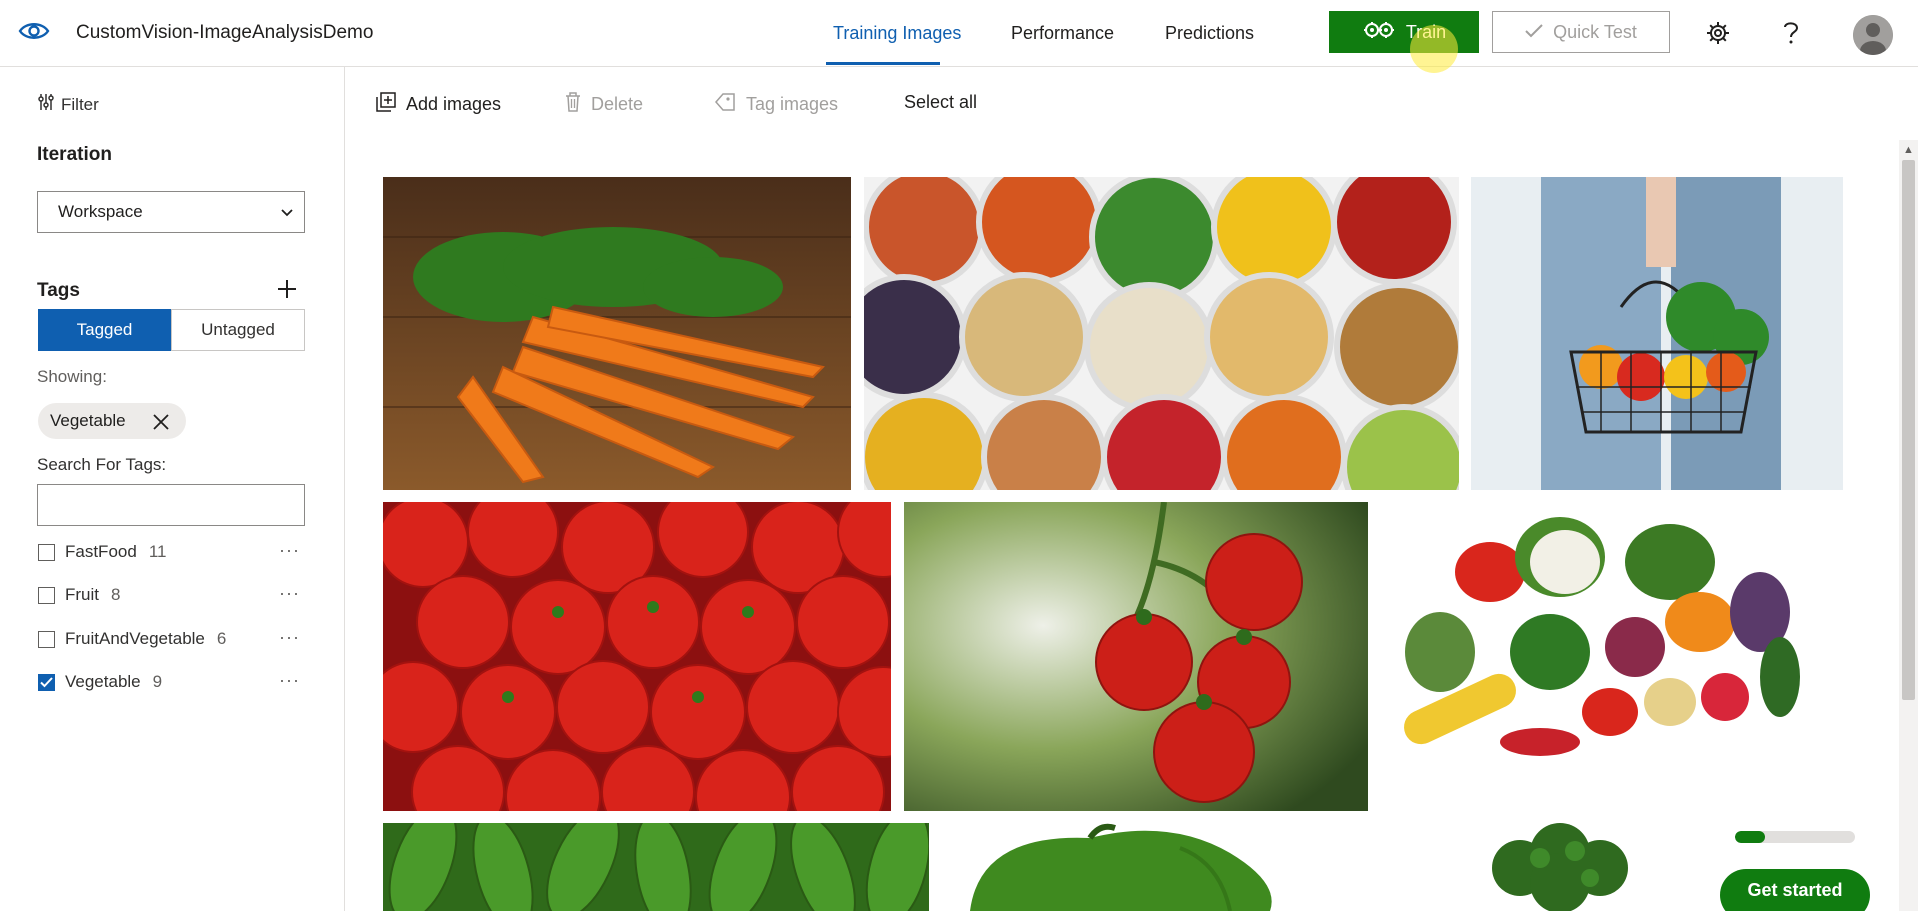  What do you see at coordinates (940, 102) in the screenshot?
I see `select-all-button: Select all` at bounding box center [940, 102].